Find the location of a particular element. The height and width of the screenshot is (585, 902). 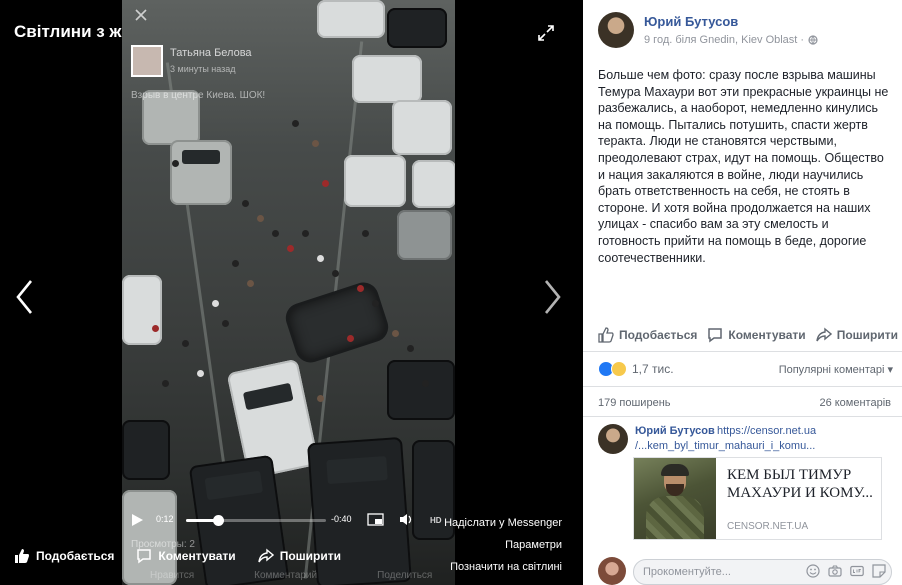

camera-icon is located at coordinates (835, 571).